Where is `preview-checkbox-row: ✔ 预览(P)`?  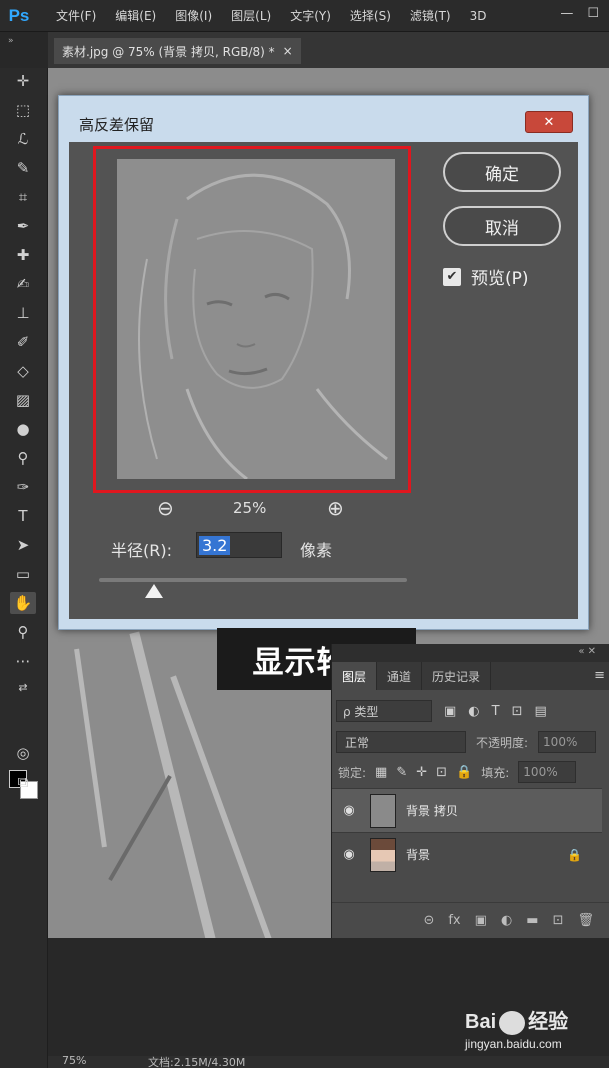
preview-checkbox-row: ✔ 预览(P) is located at coordinates (486, 276).